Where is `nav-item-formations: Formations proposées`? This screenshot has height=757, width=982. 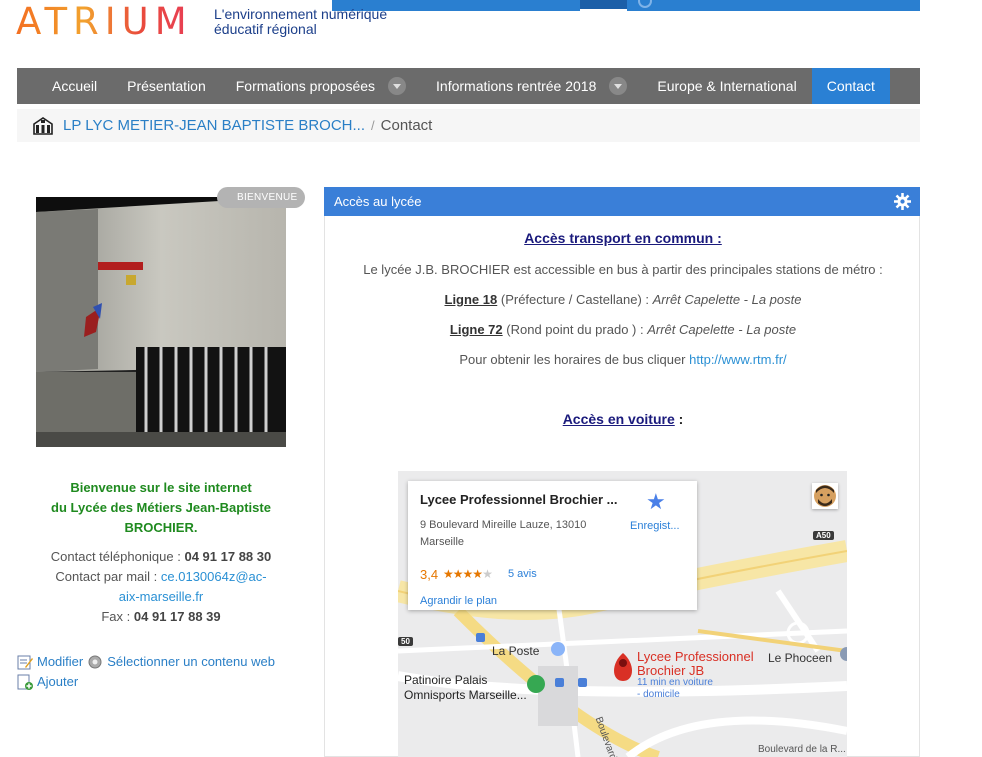 nav-item-formations: Formations proposées is located at coordinates (321, 86).